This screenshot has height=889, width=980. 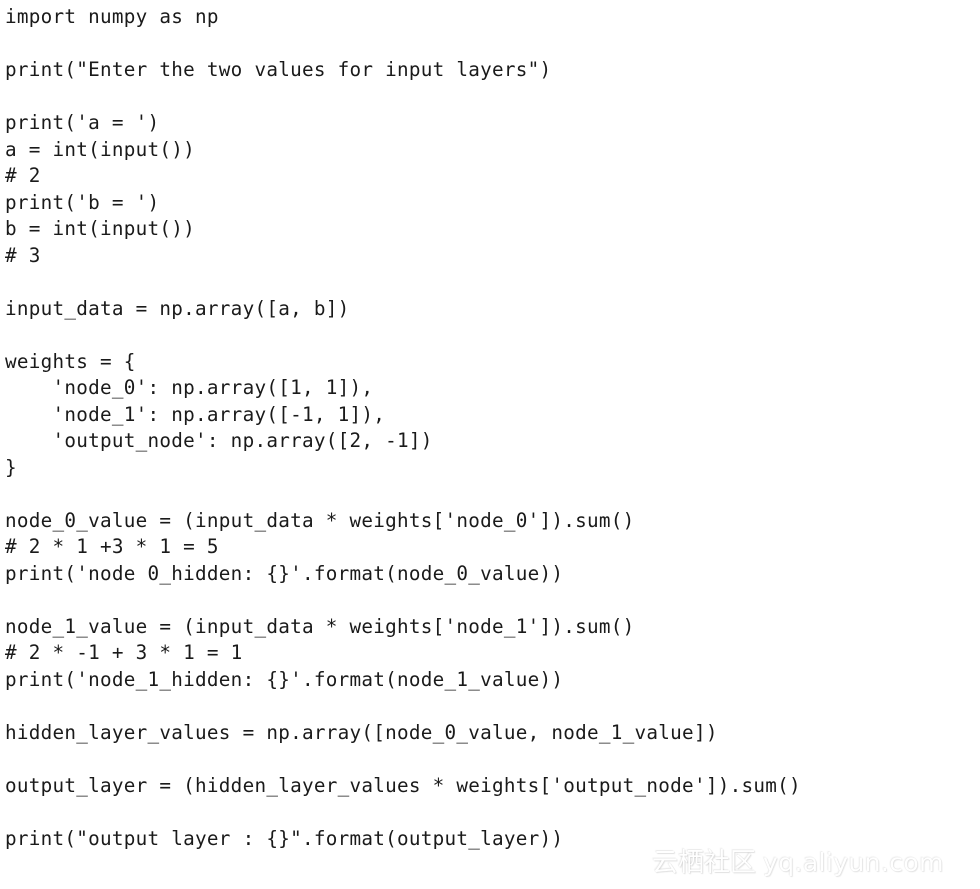 What do you see at coordinates (189, 387) in the screenshot?
I see `code-line: 'node_0': np.array([1, 1]),` at bounding box center [189, 387].